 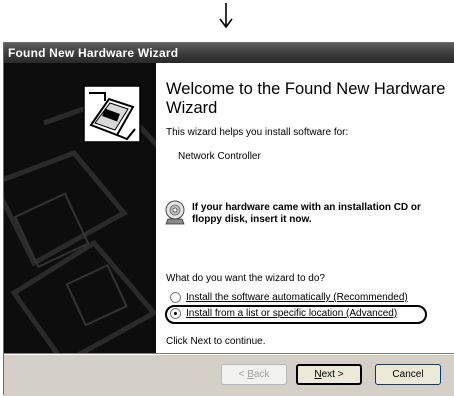 I want to click on next-button: Next >, so click(x=329, y=374).